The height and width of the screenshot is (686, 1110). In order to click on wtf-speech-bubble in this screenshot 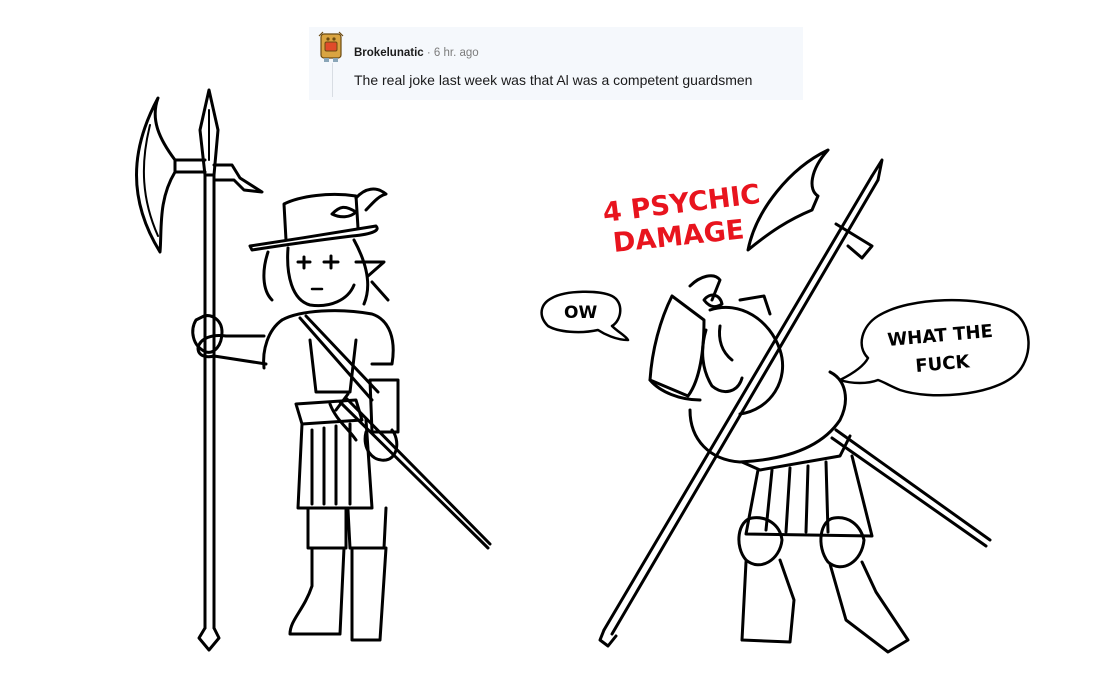, I will do `click(934, 347)`.